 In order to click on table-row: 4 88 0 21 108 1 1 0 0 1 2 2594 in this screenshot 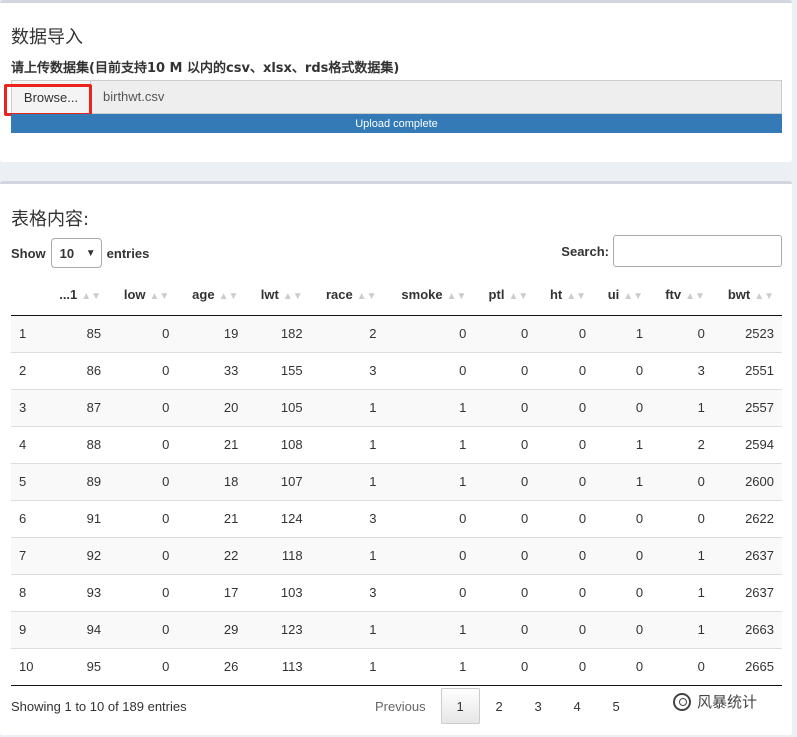, I will do `click(396, 444)`.